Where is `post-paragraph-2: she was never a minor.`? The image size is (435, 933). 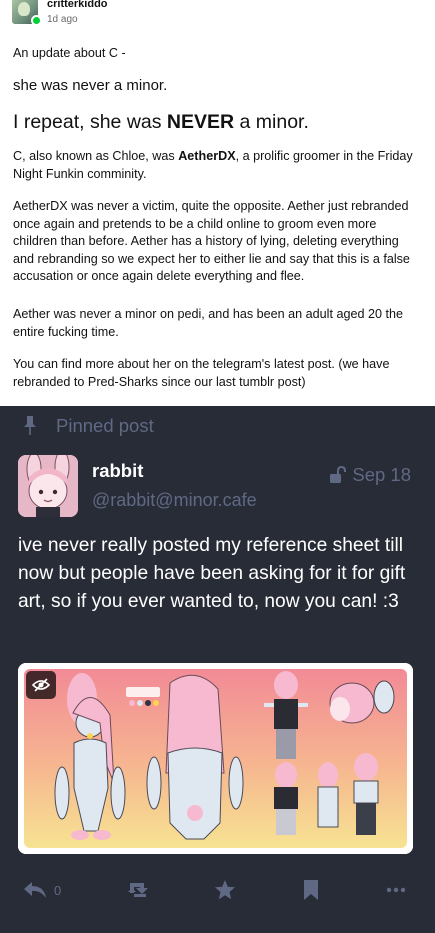
post-paragraph-2: she was never a minor. is located at coordinates (90, 85).